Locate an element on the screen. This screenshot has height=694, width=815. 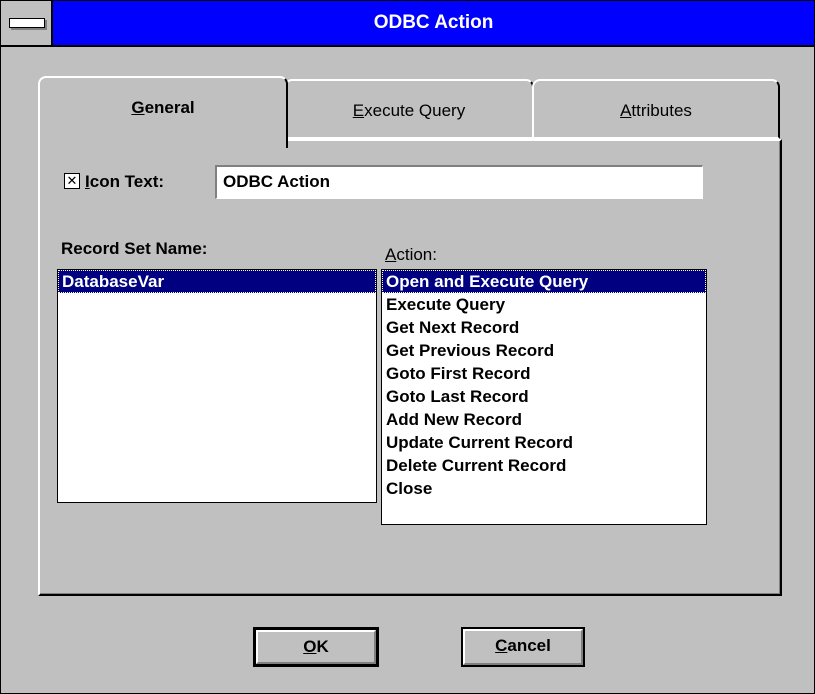
ok-button: OK is located at coordinates (316, 647).